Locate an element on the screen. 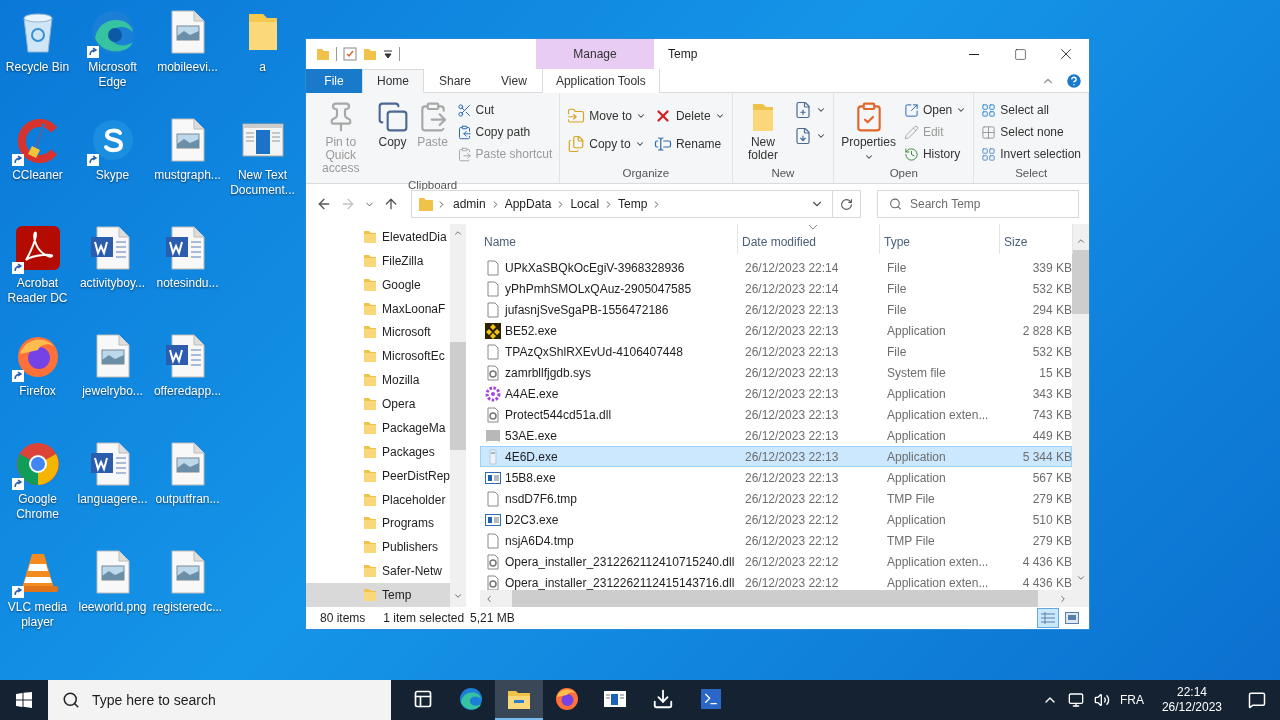  ribbon-button: Select all is located at coordinates (1031, 110).